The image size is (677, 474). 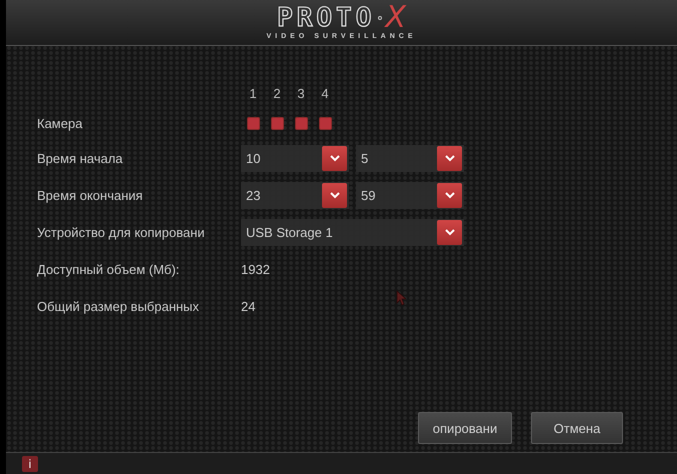 What do you see at coordinates (121, 232) in the screenshot?
I see `field-label: Устройство для копировани` at bounding box center [121, 232].